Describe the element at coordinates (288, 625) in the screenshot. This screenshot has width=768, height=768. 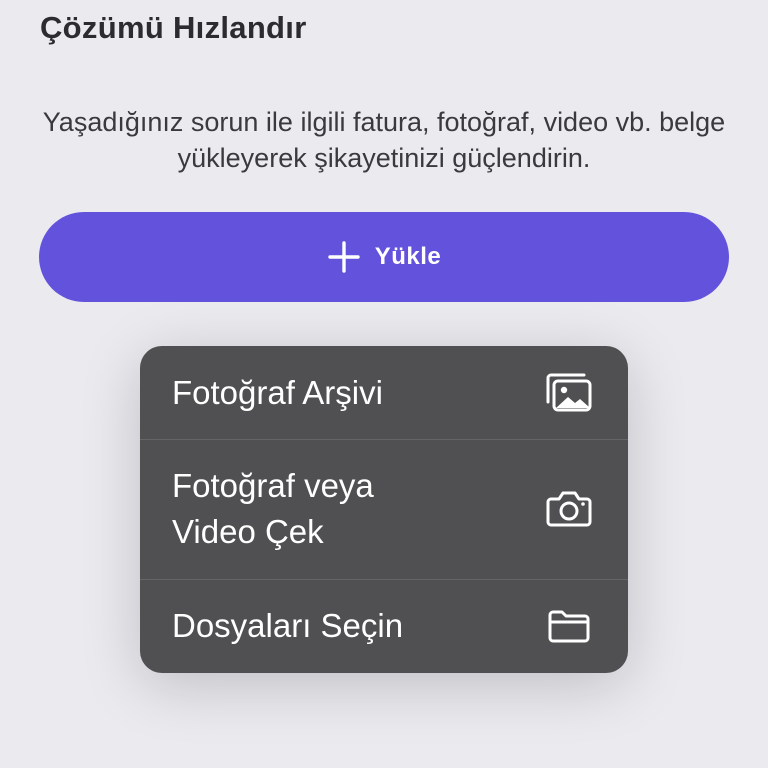
I see `menu-item-label: Dosyaları Seçin` at that location.